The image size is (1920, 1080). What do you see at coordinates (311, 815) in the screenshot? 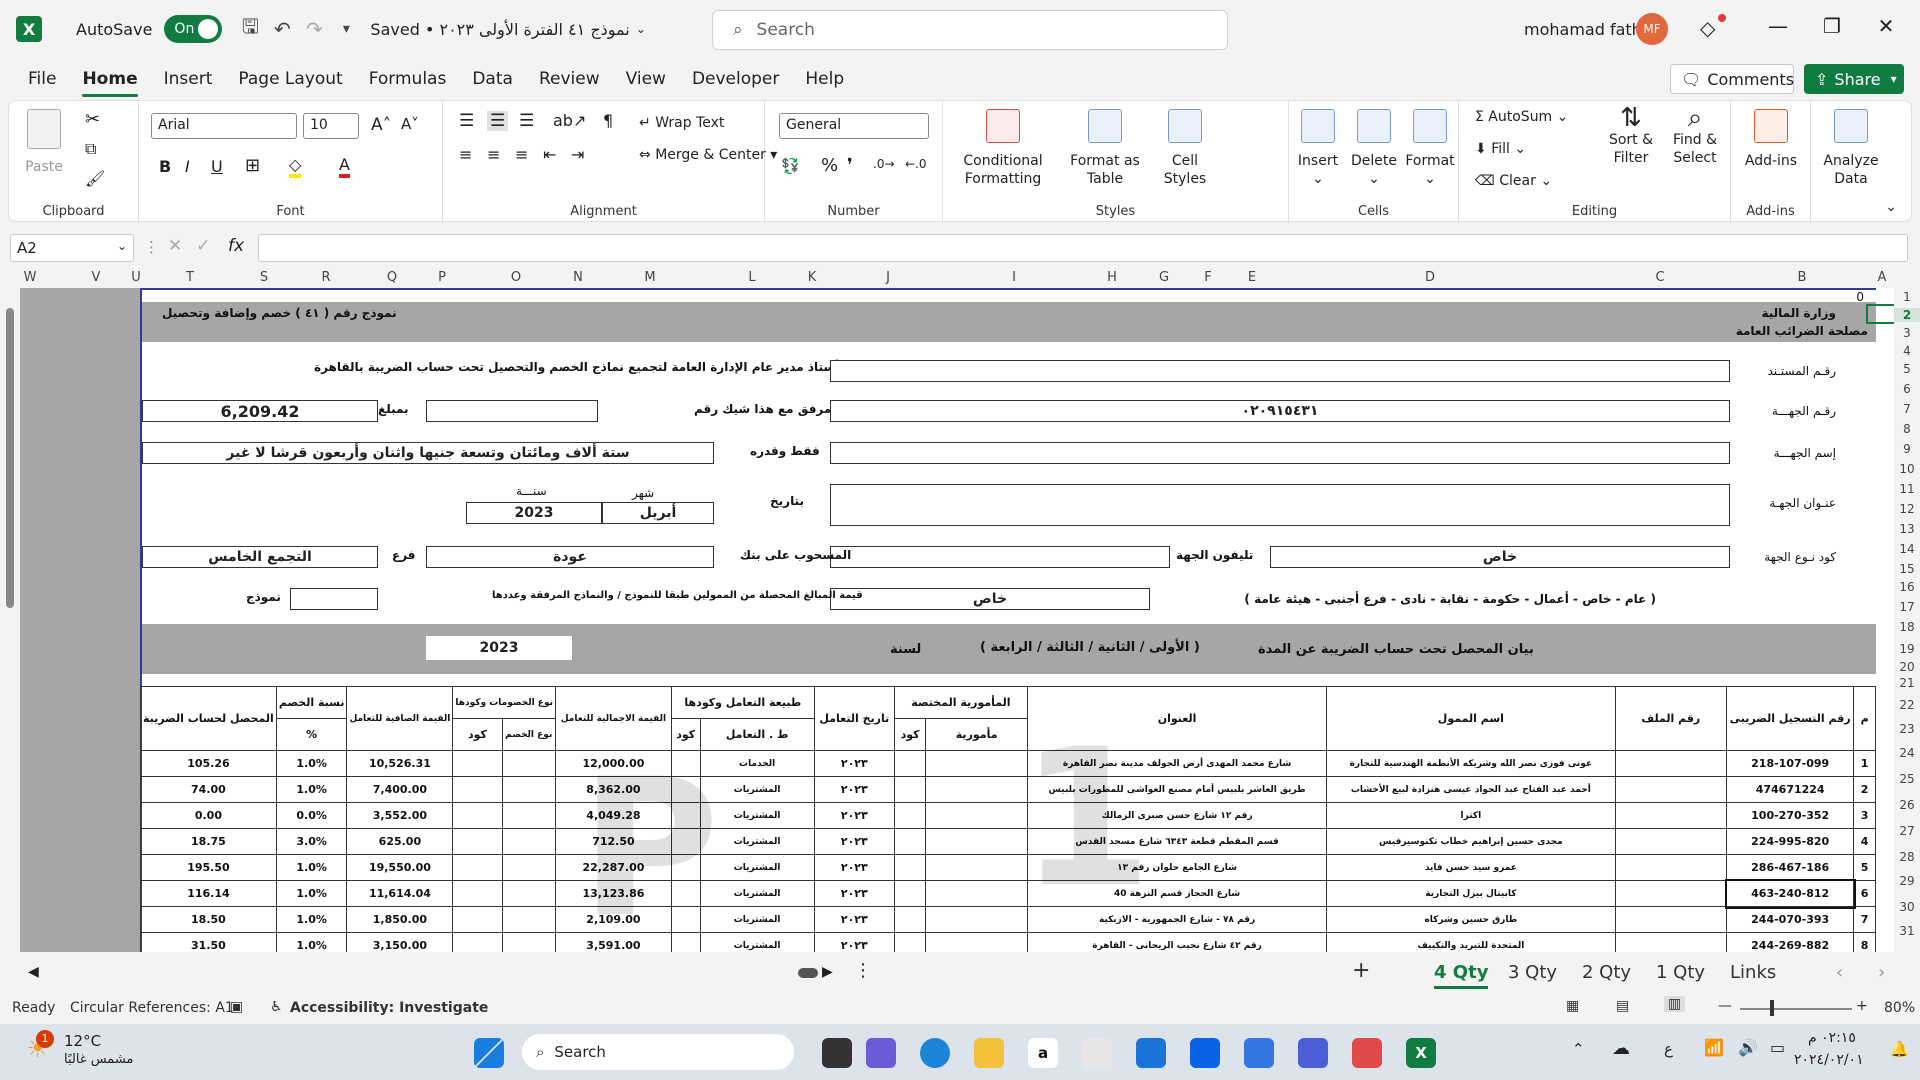
I see `cell-rate: 0.0%` at bounding box center [311, 815].